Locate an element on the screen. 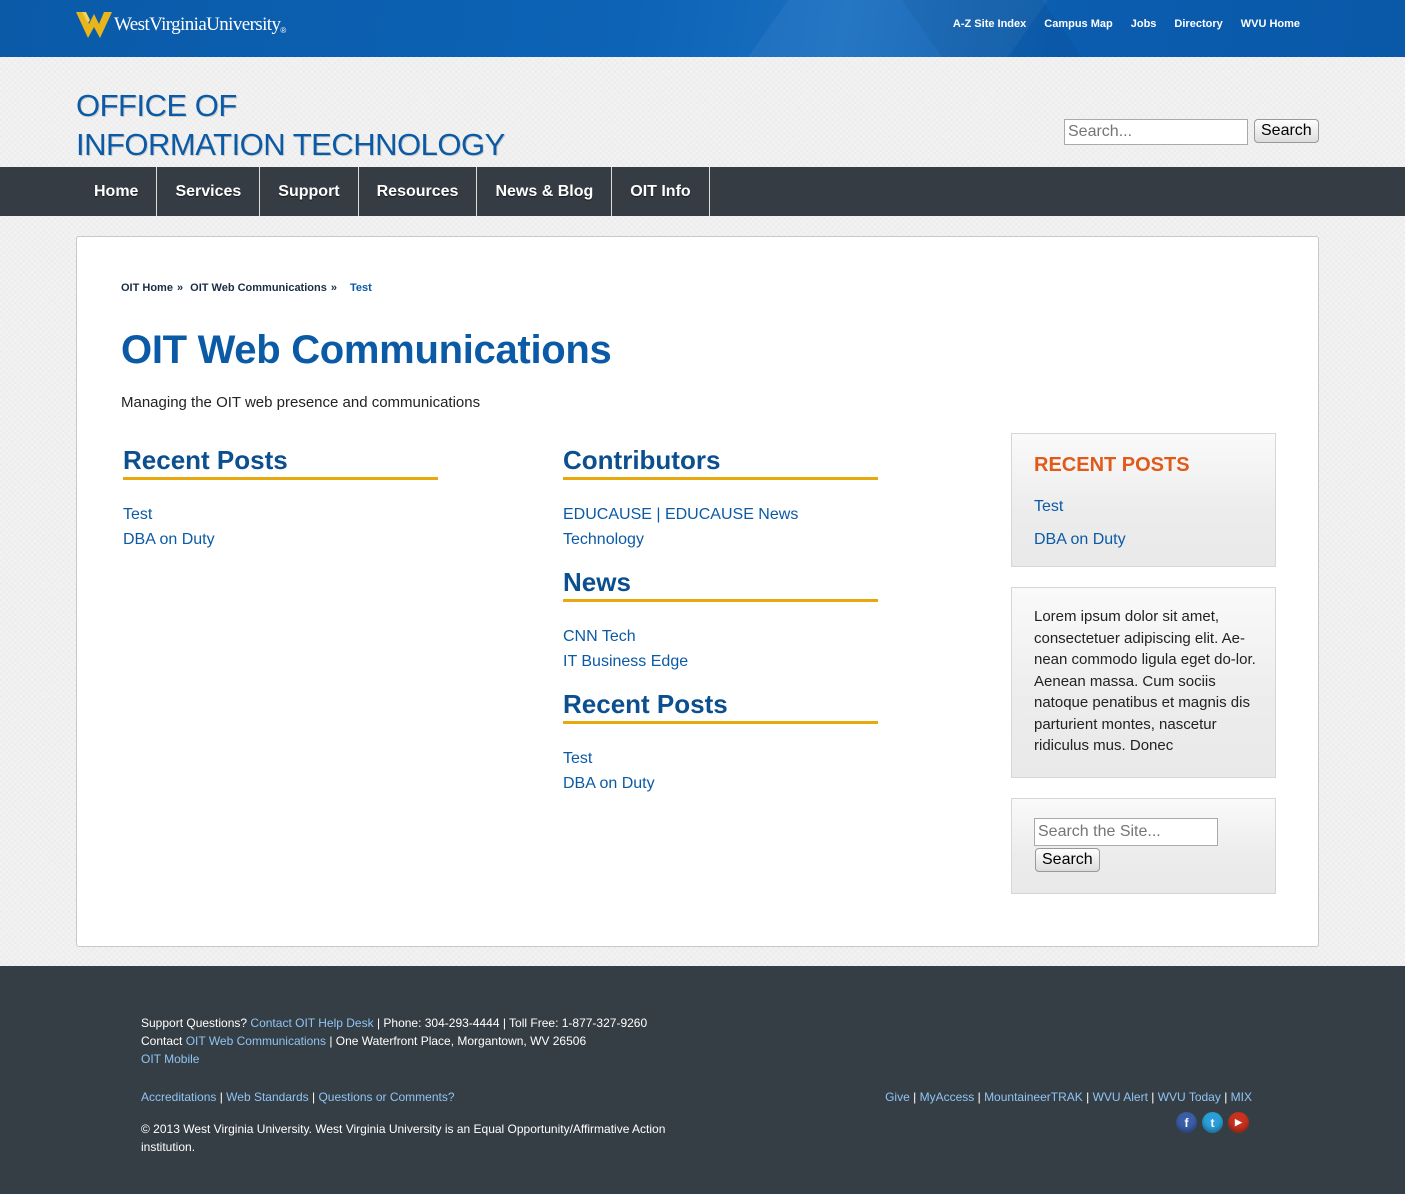 Image resolution: width=1405 pixels, height=1194 pixels. myaccess-link: MyAccess is located at coordinates (947, 1097).